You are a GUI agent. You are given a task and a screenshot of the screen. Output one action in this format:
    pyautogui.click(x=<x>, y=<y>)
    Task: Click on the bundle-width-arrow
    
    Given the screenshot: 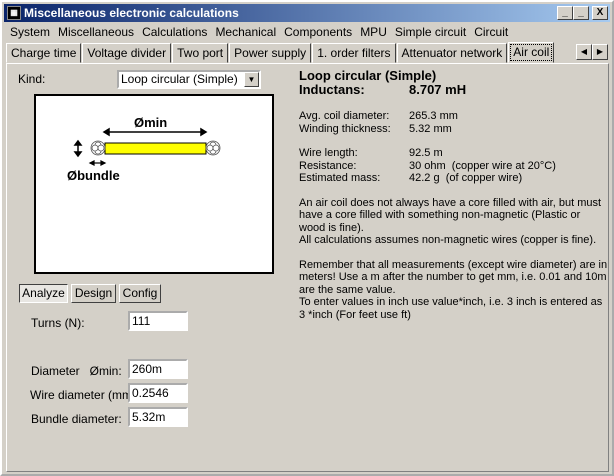 What is the action you would take?
    pyautogui.click(x=97, y=163)
    